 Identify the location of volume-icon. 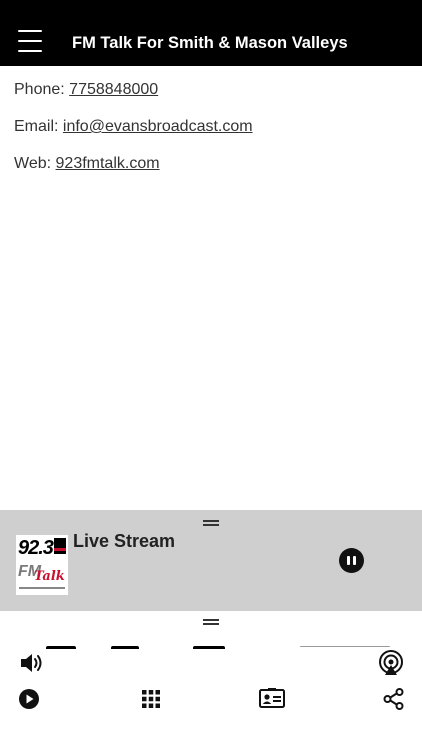
(32, 663).